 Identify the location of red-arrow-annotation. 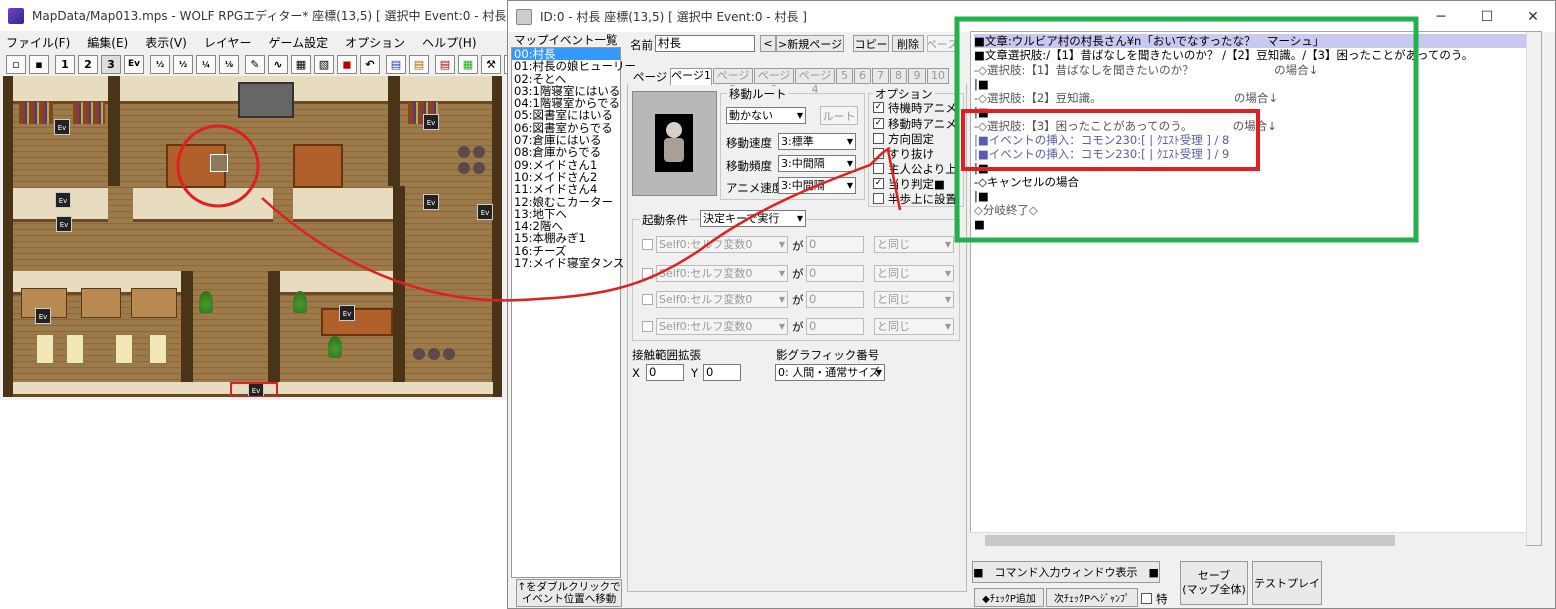
(576, 224).